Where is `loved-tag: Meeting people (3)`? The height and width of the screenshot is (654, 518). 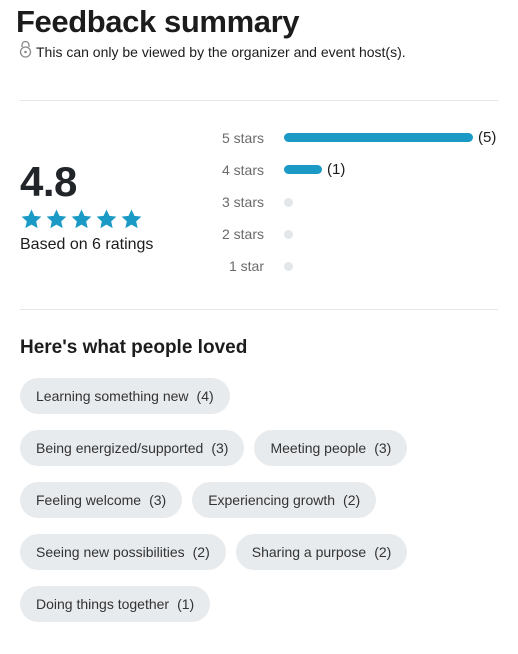 loved-tag: Meeting people (3) is located at coordinates (331, 448).